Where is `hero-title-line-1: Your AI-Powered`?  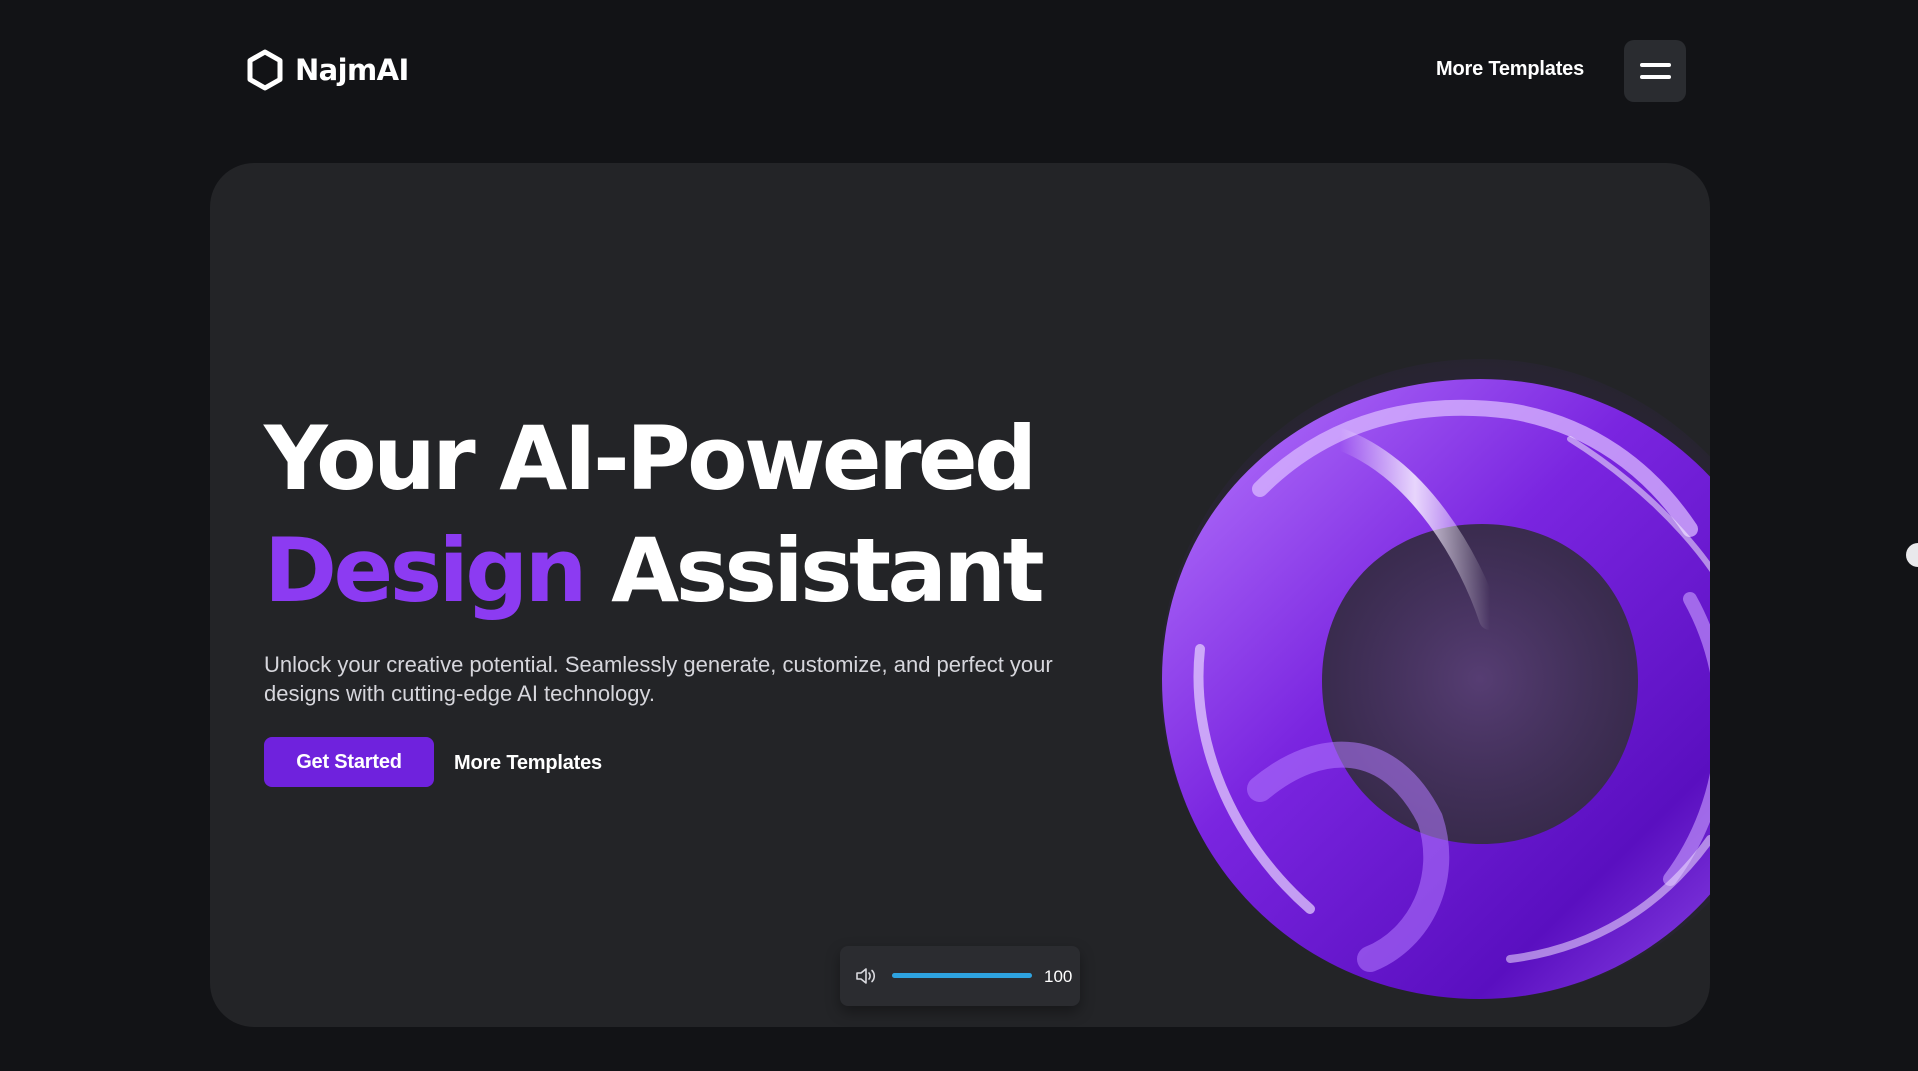
hero-title-line-1: Your AI-Powered is located at coordinates (650, 458).